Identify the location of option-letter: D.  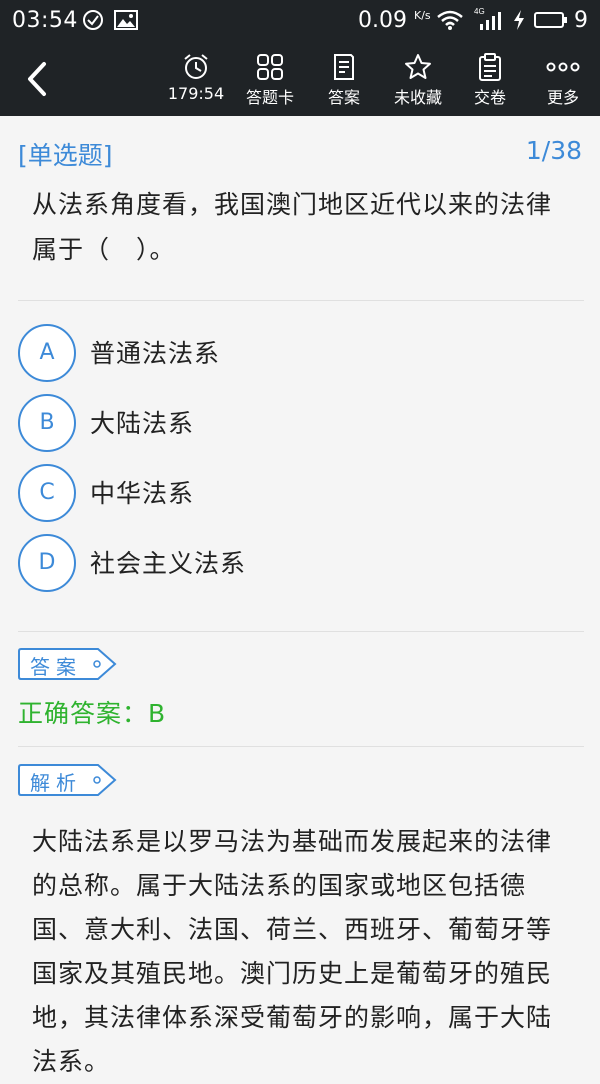
(47, 563).